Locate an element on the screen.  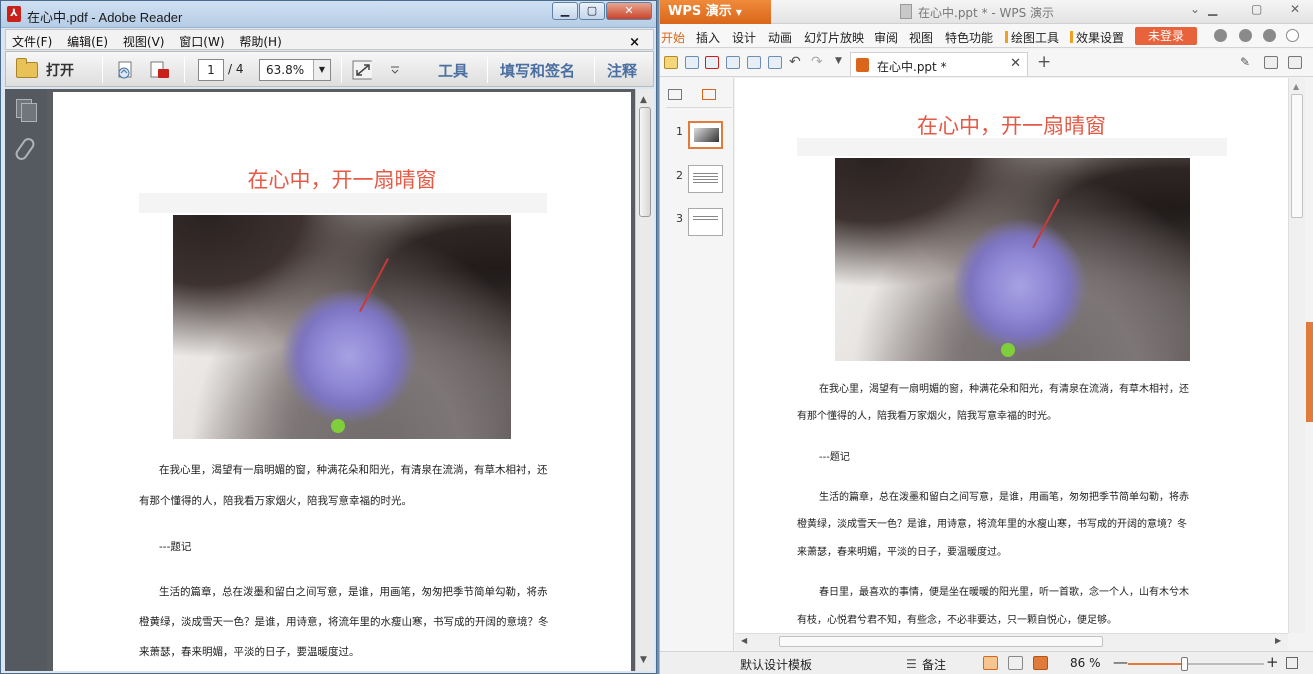
adobe-toolbar: 打开 1 / 4 63.8% ▼ 工具 填写和签名 注释 is located at coordinates (329, 69).